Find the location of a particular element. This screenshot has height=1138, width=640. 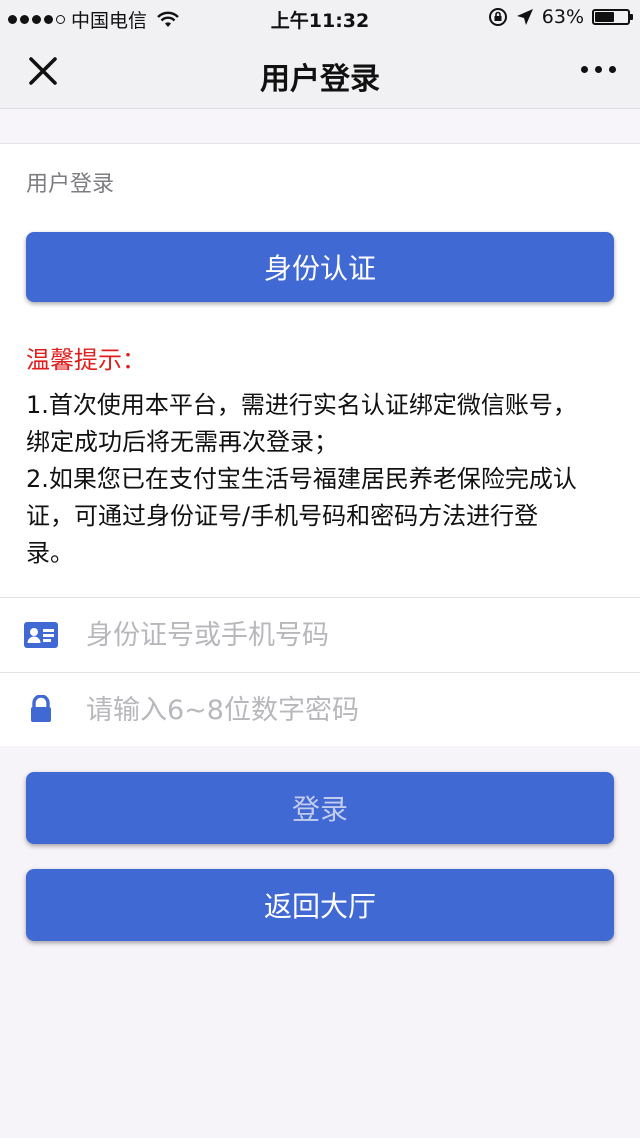

nav-bar: 用户登录 is located at coordinates (320, 72).